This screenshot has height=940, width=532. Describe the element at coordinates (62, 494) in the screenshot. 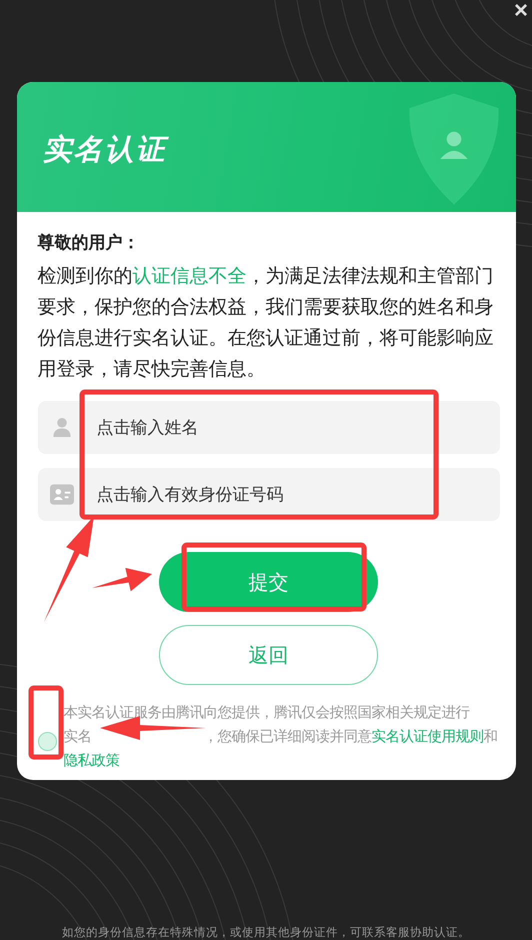

I see `id-card-icon` at that location.